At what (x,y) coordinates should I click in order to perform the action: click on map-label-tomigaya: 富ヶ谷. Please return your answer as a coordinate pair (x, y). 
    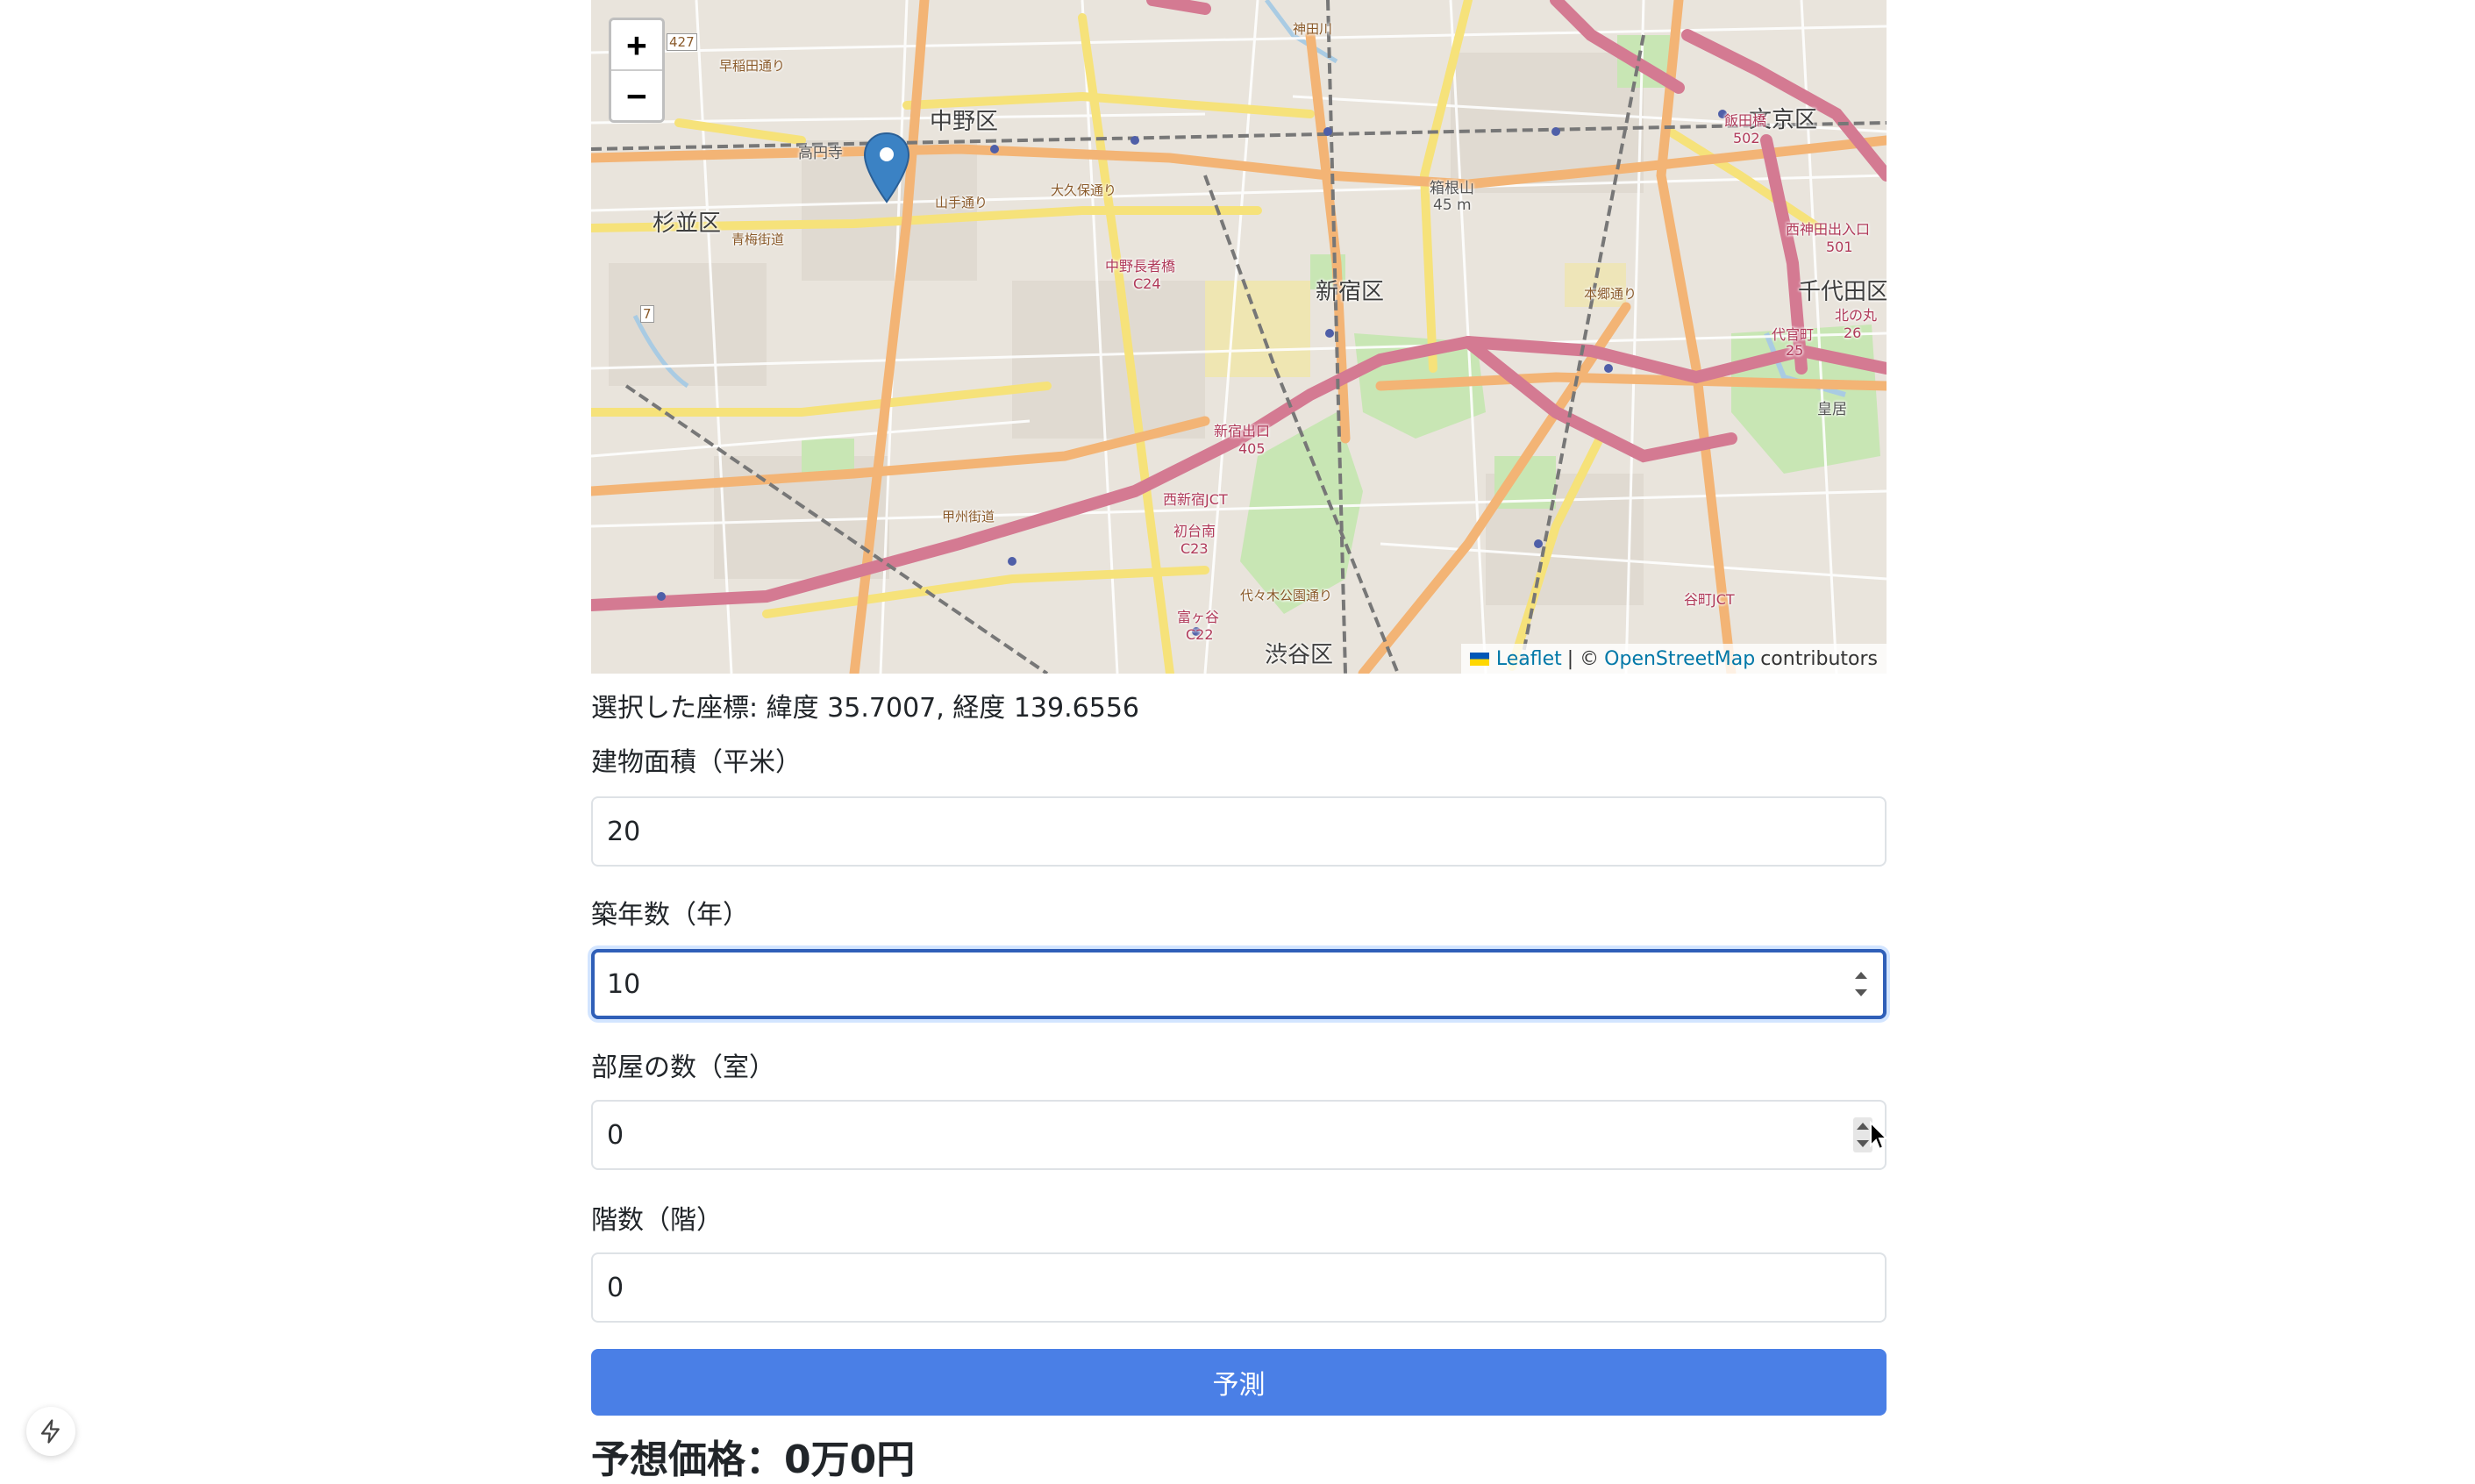
    Looking at the image, I should click on (1198, 617).